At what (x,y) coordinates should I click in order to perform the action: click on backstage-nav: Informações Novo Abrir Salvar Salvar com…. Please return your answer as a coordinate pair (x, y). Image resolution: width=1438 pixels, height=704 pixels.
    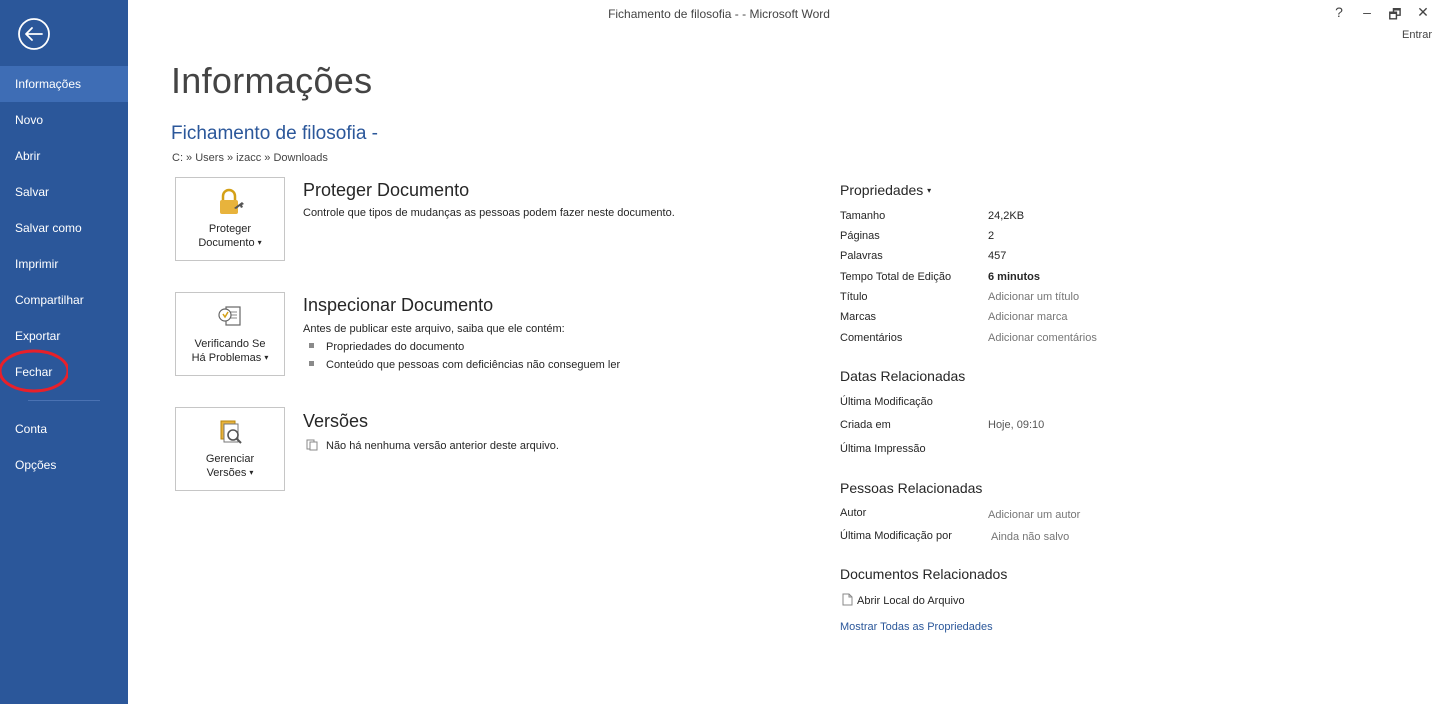
    Looking at the image, I should click on (64, 274).